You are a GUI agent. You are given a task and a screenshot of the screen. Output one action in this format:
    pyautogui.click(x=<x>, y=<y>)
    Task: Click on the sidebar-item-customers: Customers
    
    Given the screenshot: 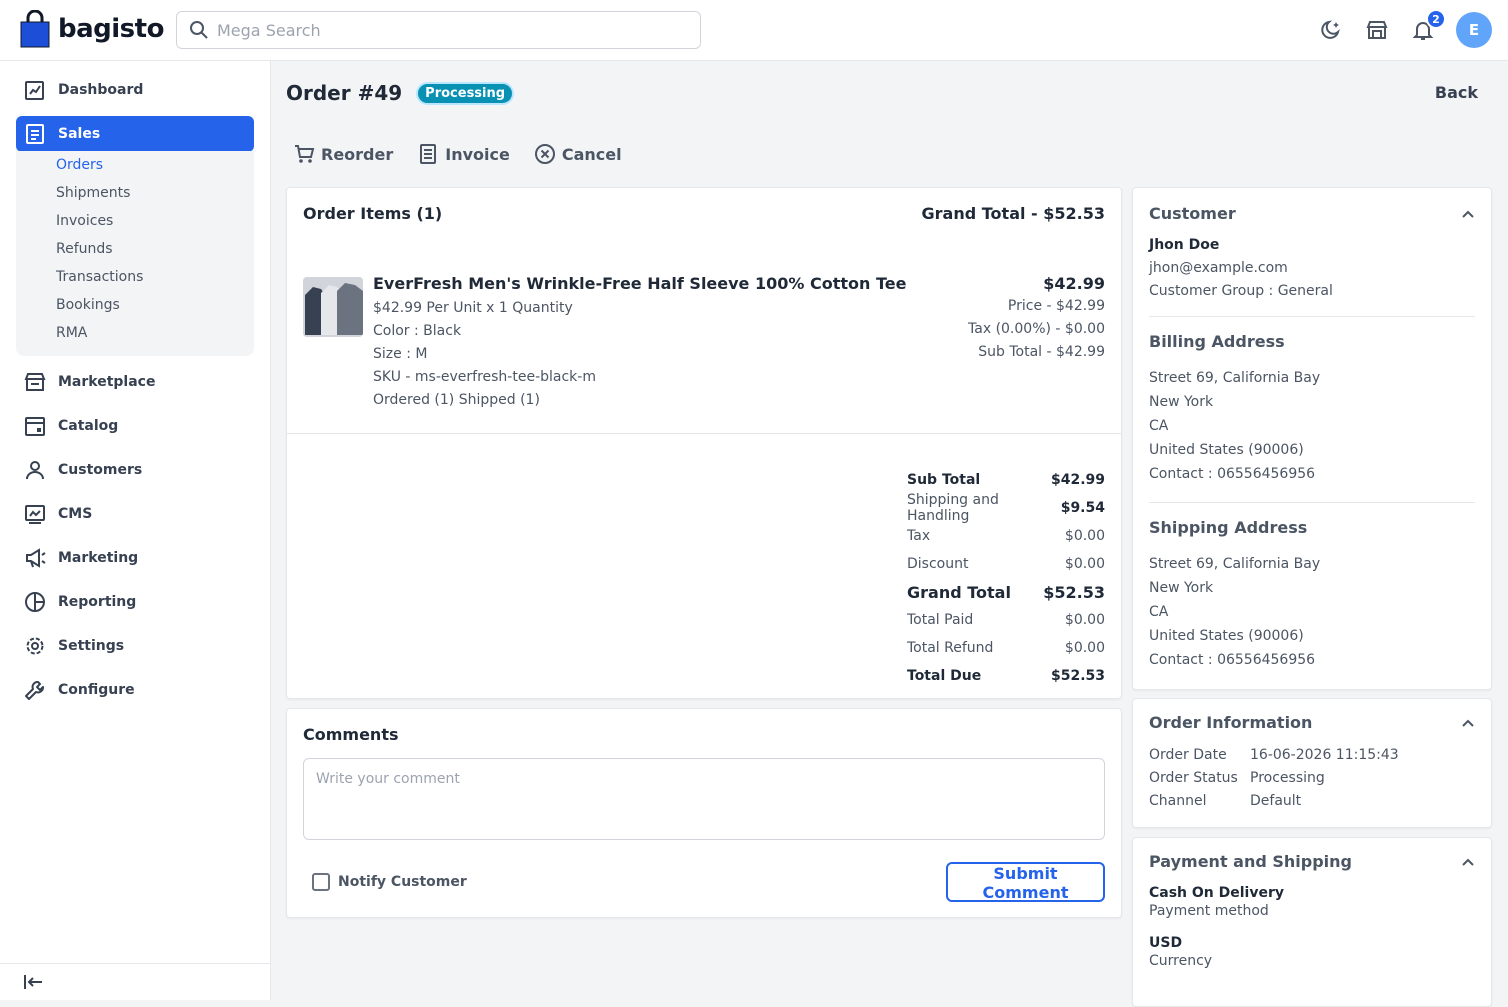 What is the action you would take?
    pyautogui.click(x=135, y=470)
    